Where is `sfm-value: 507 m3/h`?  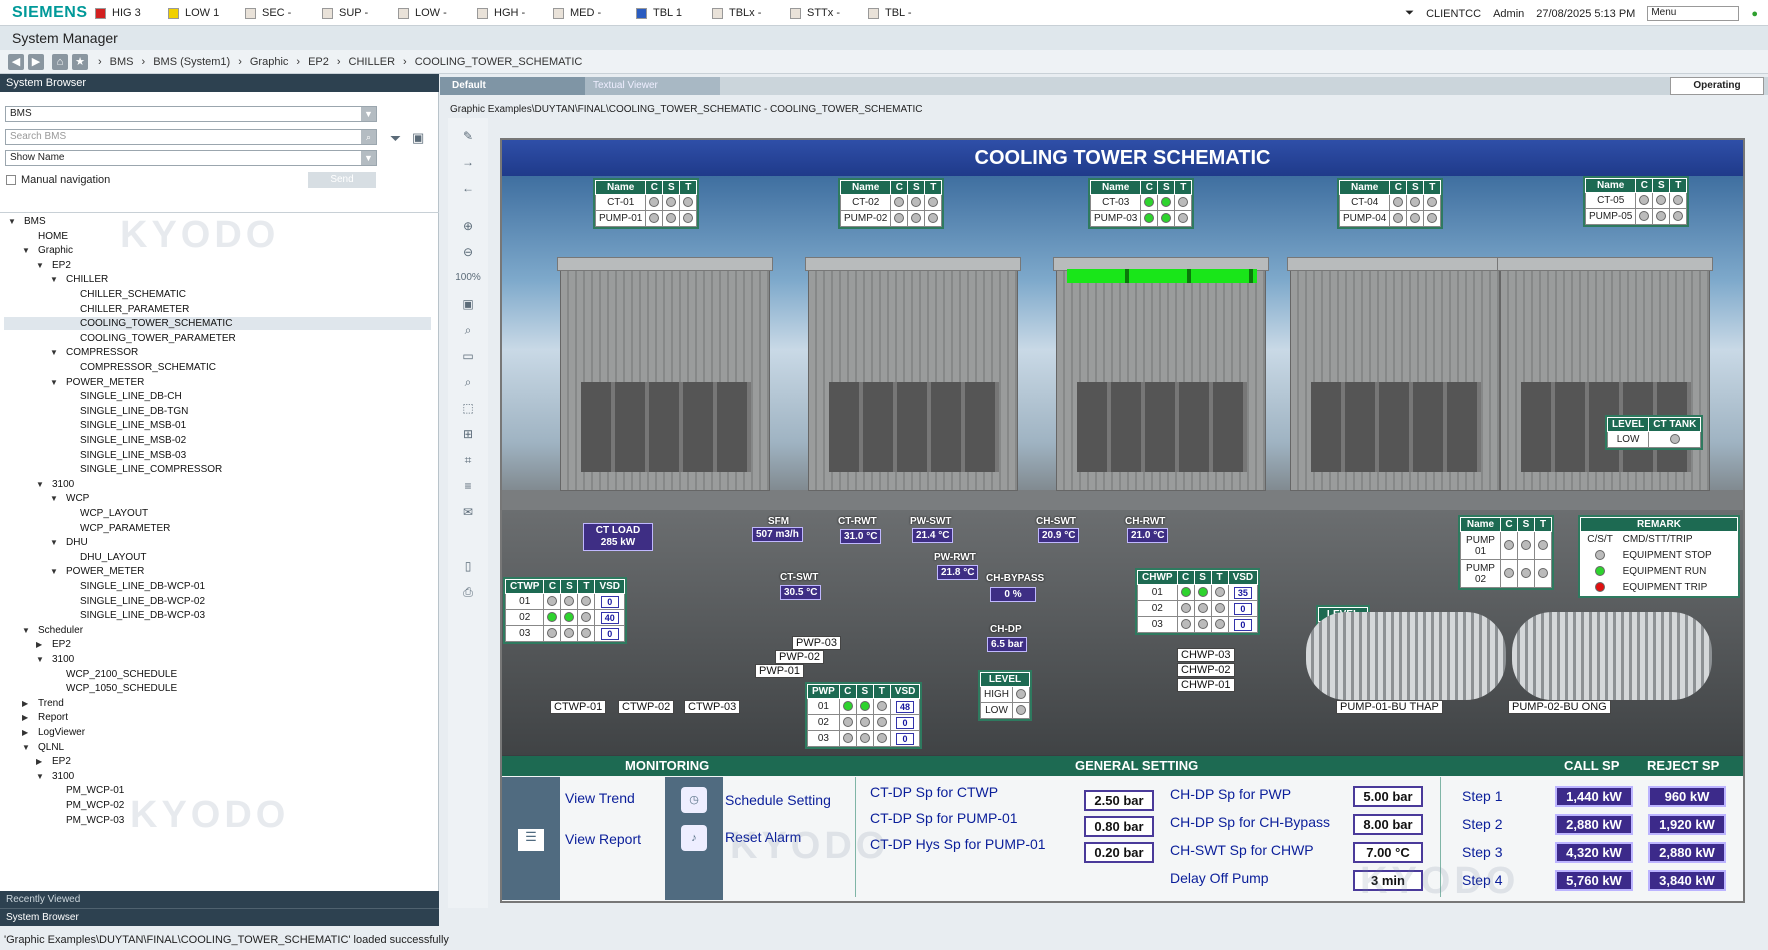
sfm-value: 507 m3/h is located at coordinates (777, 534).